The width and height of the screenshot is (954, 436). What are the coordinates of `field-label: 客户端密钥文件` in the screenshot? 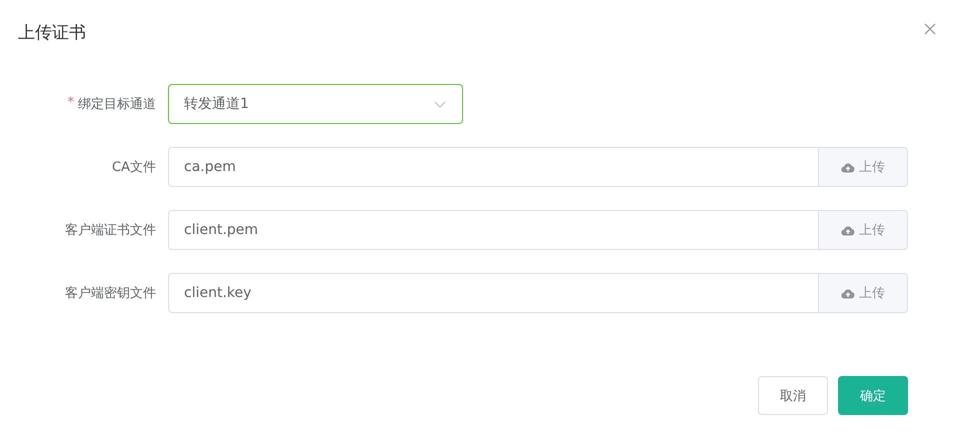 It's located at (110, 293).